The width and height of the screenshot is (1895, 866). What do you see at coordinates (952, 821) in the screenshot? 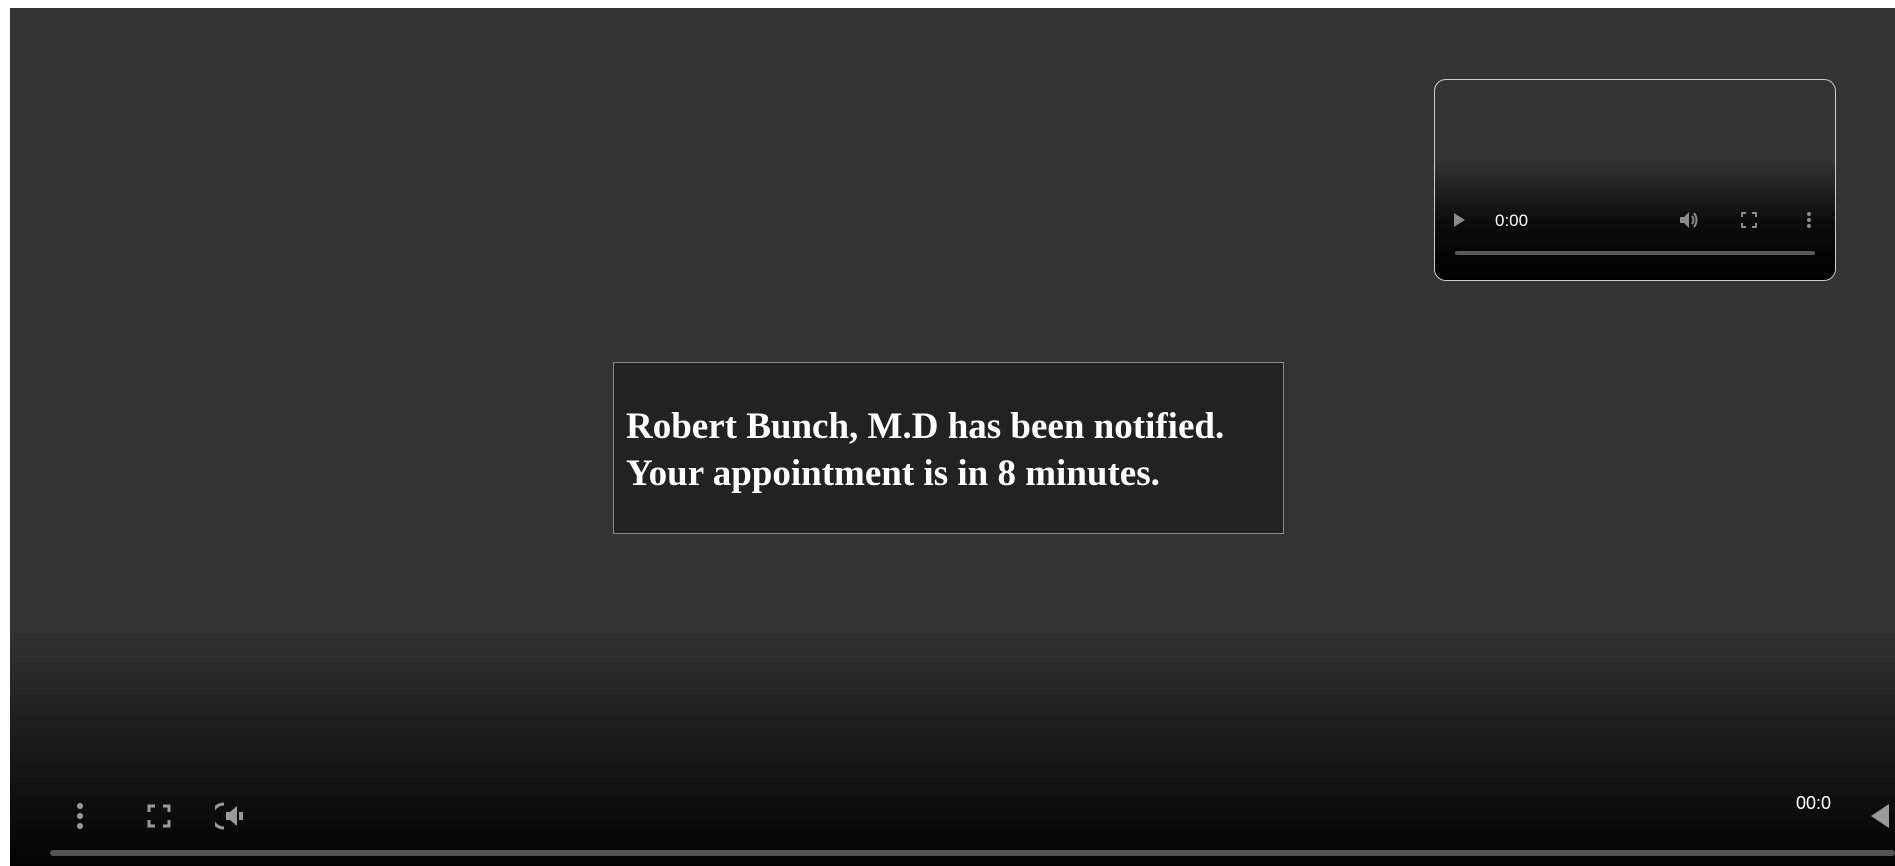
I see `main-controls-bar: 00:0` at bounding box center [952, 821].